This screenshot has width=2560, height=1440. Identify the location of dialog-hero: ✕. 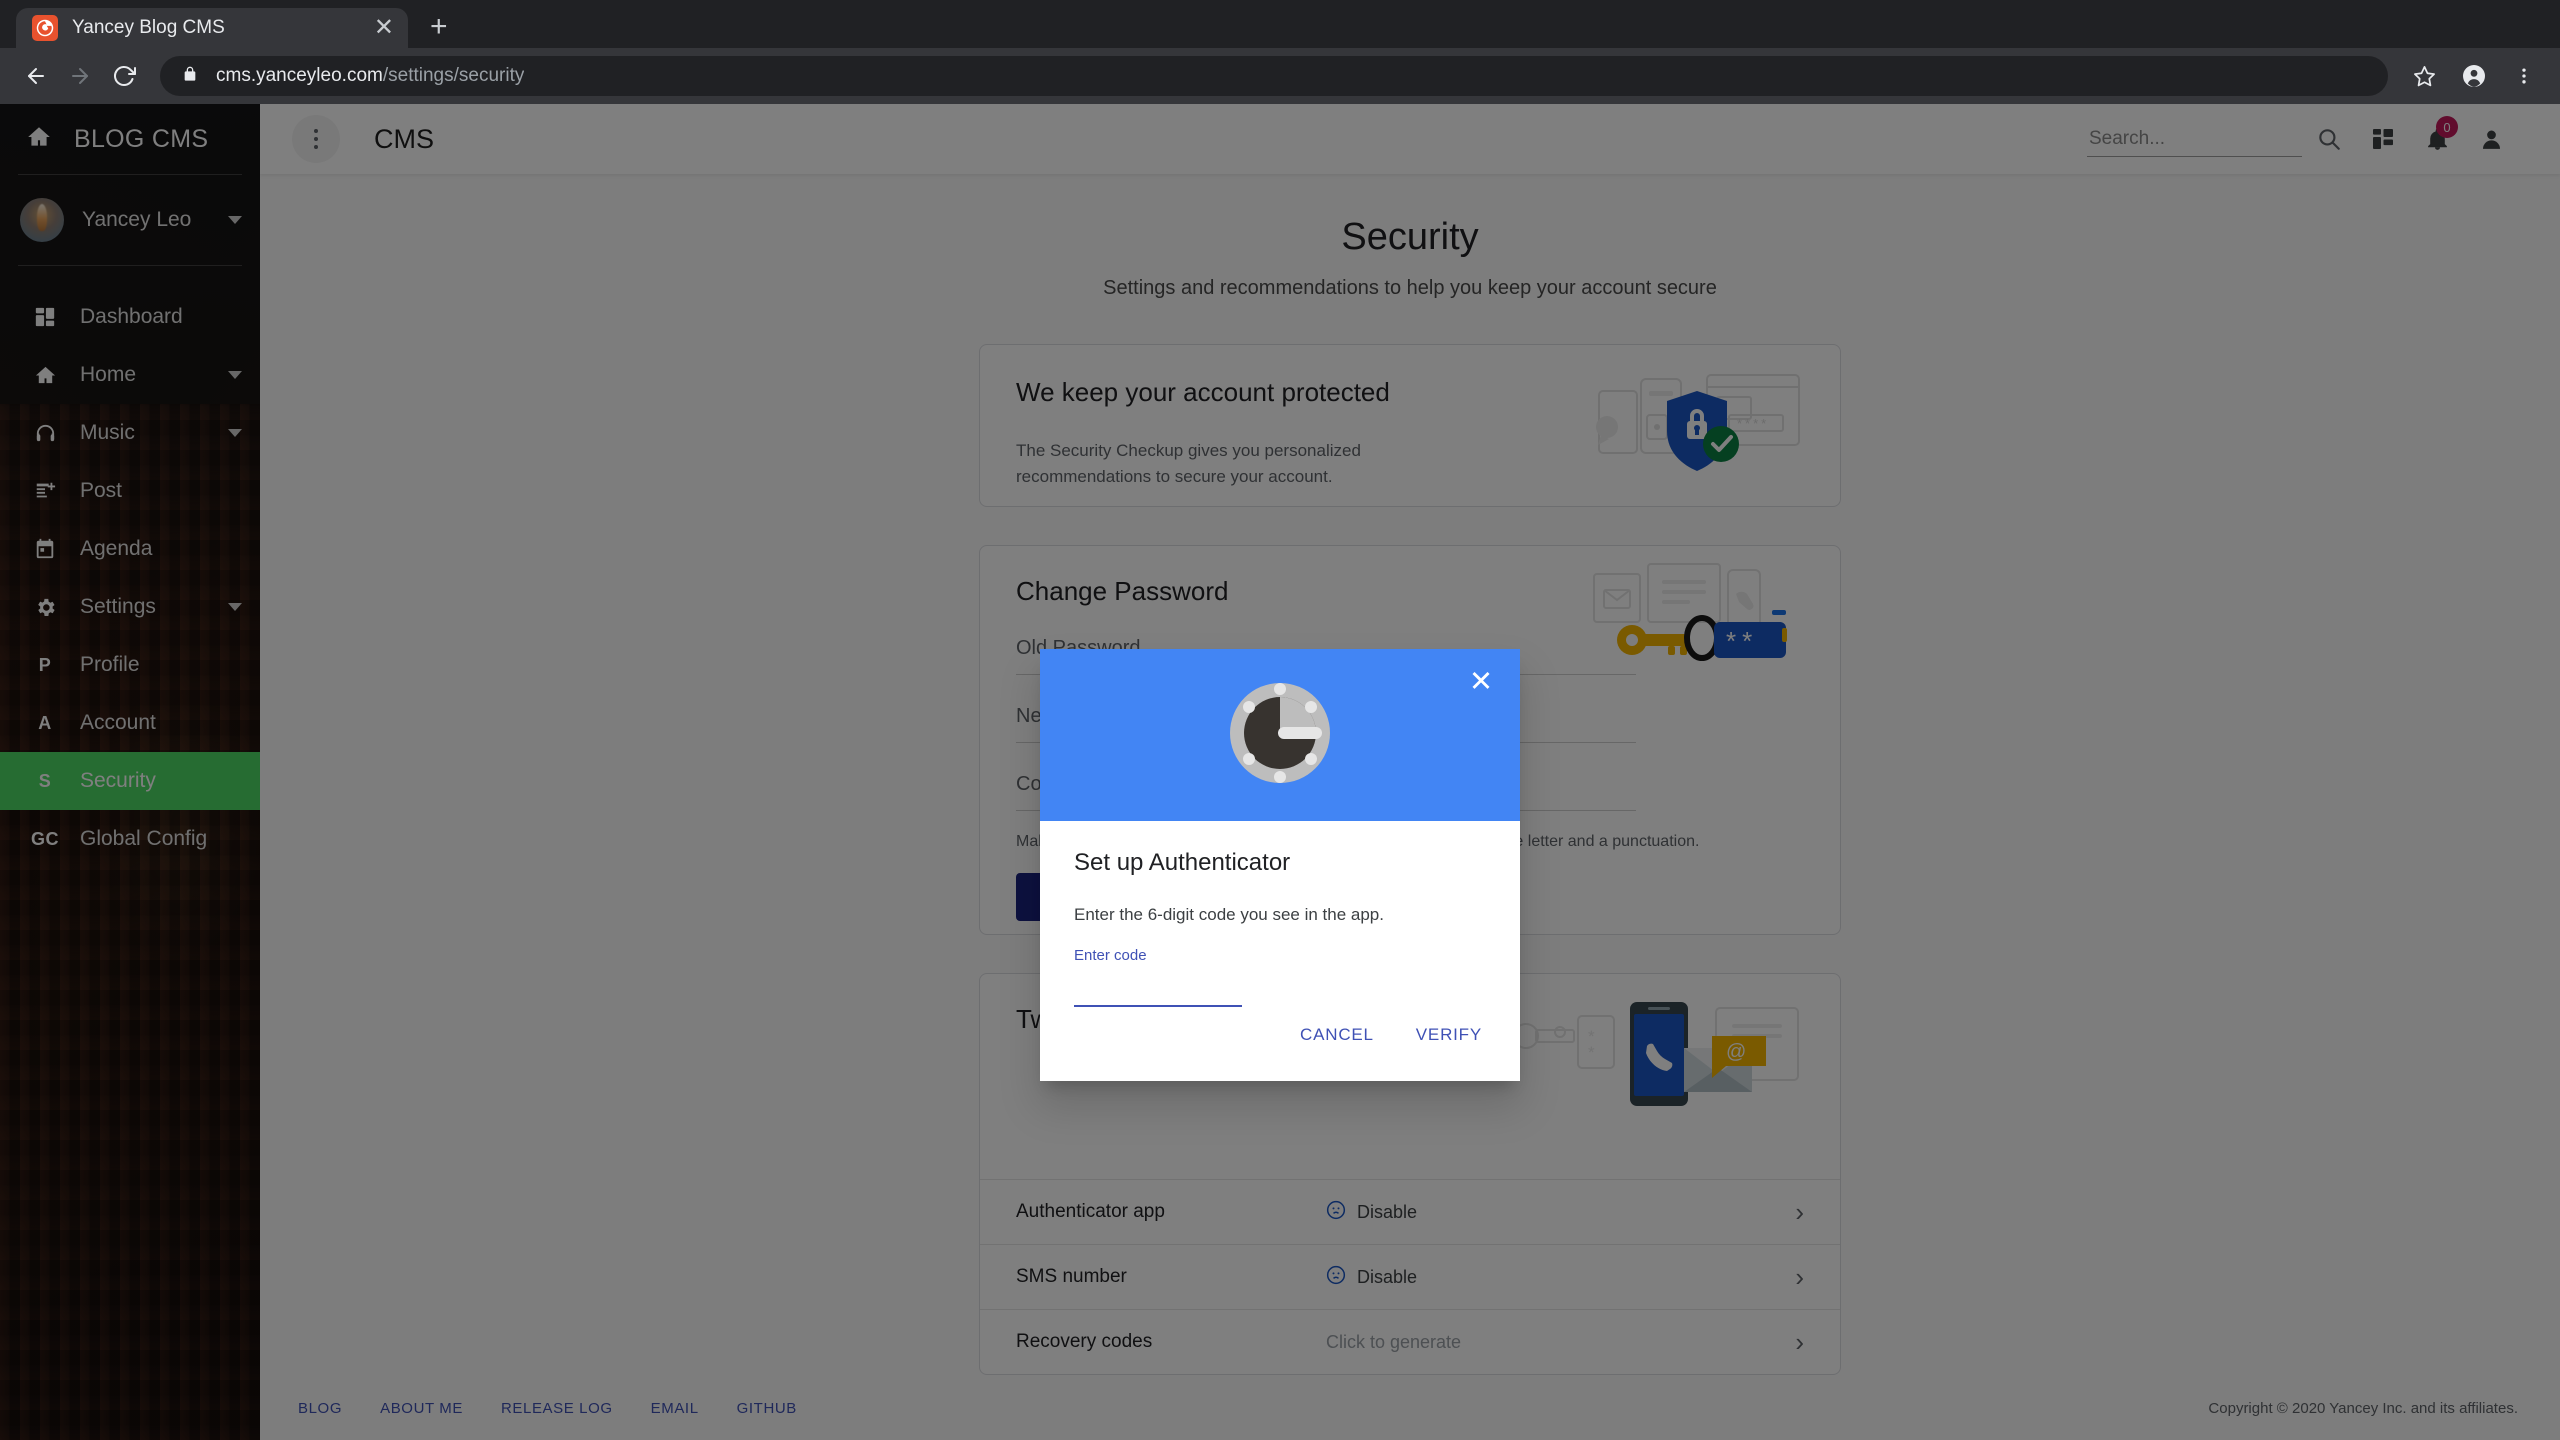
(1280, 735).